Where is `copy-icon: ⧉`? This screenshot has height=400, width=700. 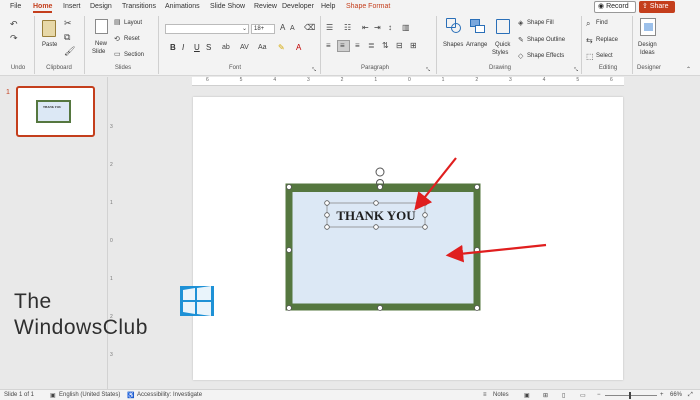 copy-icon: ⧉ is located at coordinates (67, 37).